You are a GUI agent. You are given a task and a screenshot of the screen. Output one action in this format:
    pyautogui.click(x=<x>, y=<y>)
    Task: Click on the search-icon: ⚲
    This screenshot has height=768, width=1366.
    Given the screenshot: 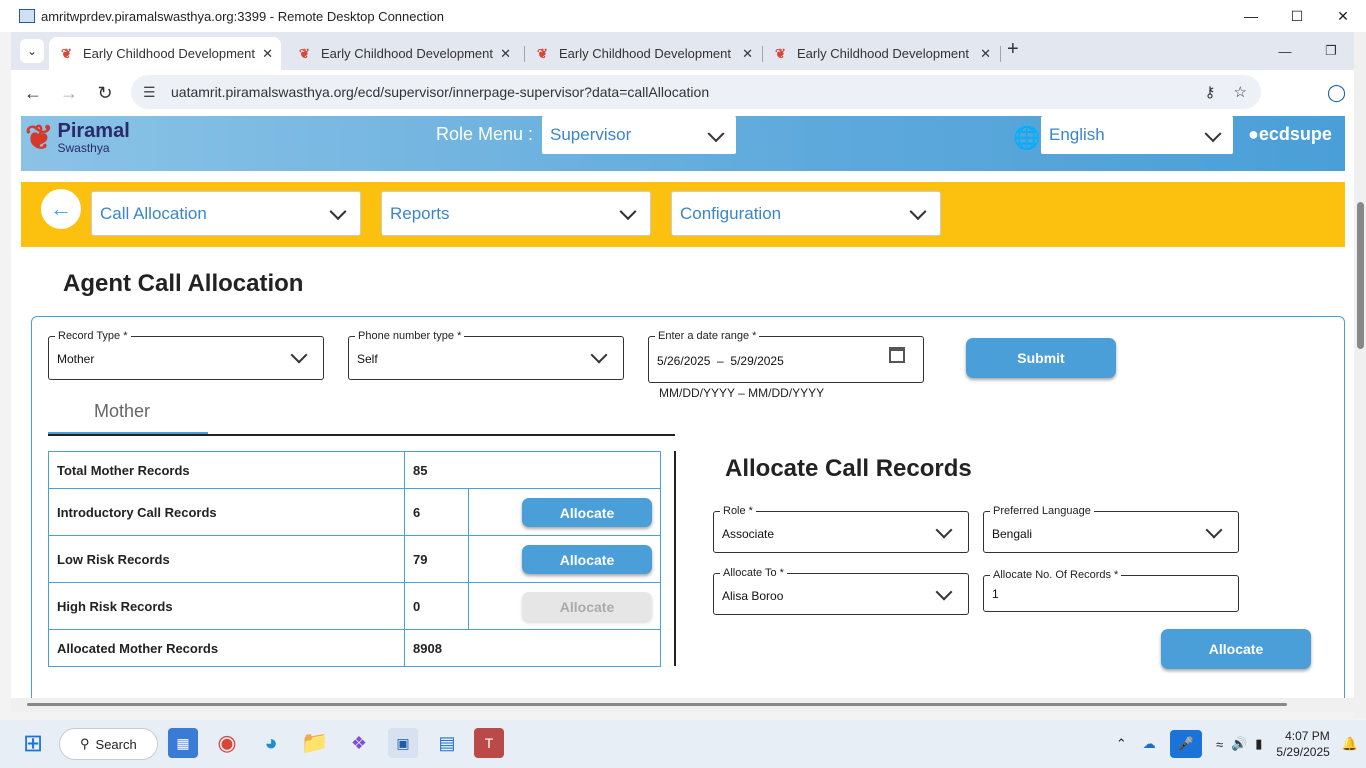 What is the action you would take?
    pyautogui.click(x=85, y=743)
    